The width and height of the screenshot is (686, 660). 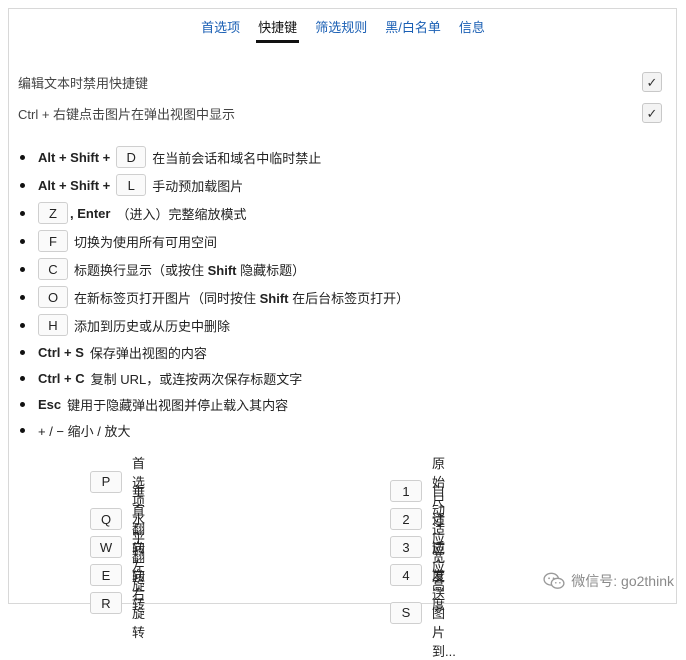 I want to click on tab-shortcuts: 快捷键, so click(x=278, y=30).